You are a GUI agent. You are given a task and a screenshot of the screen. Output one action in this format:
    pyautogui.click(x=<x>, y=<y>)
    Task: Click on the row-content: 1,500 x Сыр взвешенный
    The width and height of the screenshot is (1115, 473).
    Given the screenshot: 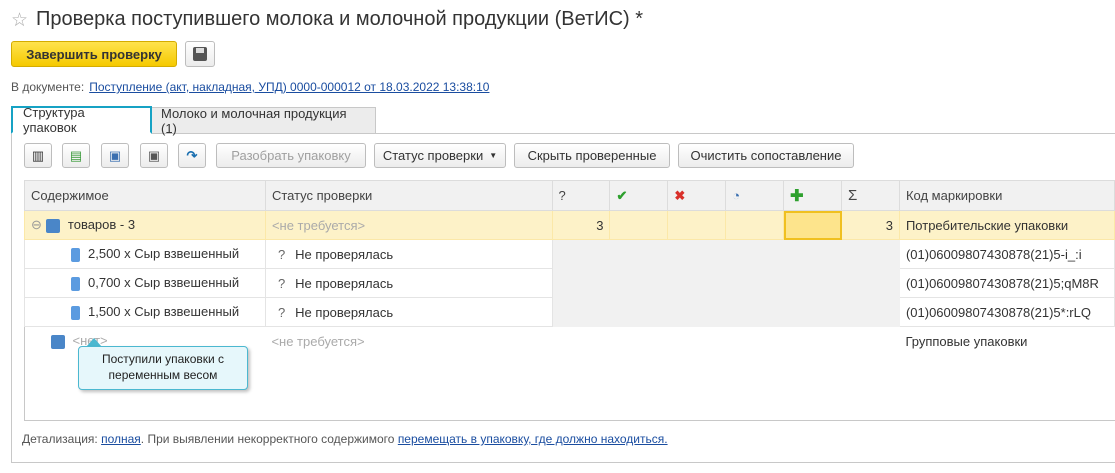 What is the action you would take?
    pyautogui.click(x=164, y=312)
    